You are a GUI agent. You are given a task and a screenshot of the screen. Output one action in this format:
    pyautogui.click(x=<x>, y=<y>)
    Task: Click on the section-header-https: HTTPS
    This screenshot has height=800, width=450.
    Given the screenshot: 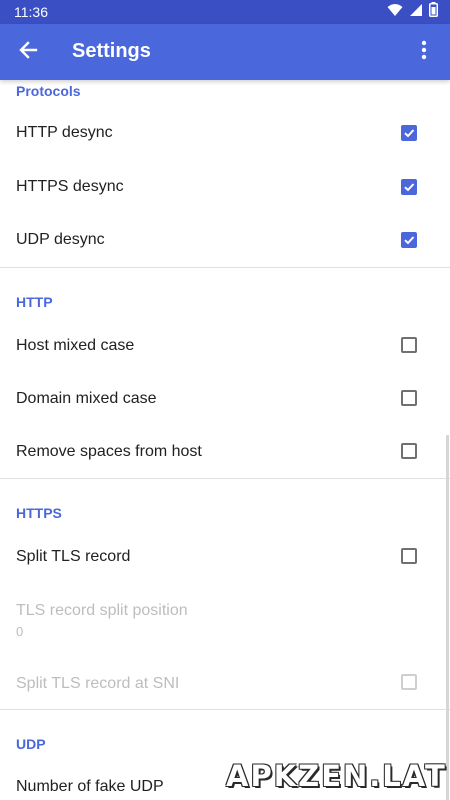 What is the action you would take?
    pyautogui.click(x=39, y=513)
    